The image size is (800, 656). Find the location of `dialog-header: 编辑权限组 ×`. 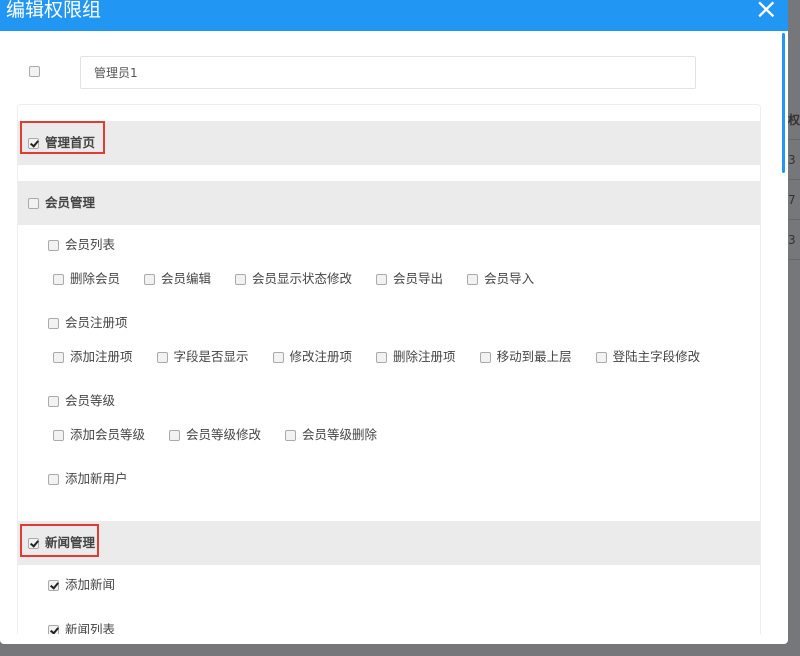

dialog-header: 编辑权限组 × is located at coordinates (394, 15).